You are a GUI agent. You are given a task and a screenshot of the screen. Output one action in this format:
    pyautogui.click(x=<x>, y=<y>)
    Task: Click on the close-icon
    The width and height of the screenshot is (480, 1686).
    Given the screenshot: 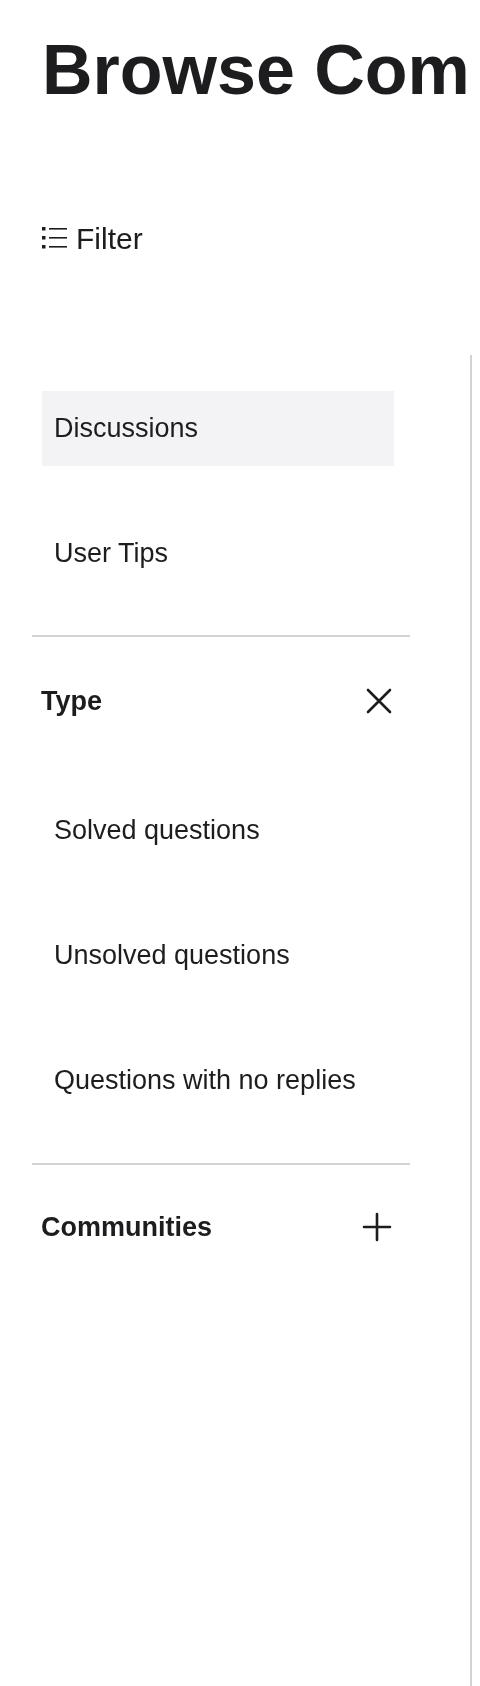 What is the action you would take?
    pyautogui.click(x=379, y=701)
    